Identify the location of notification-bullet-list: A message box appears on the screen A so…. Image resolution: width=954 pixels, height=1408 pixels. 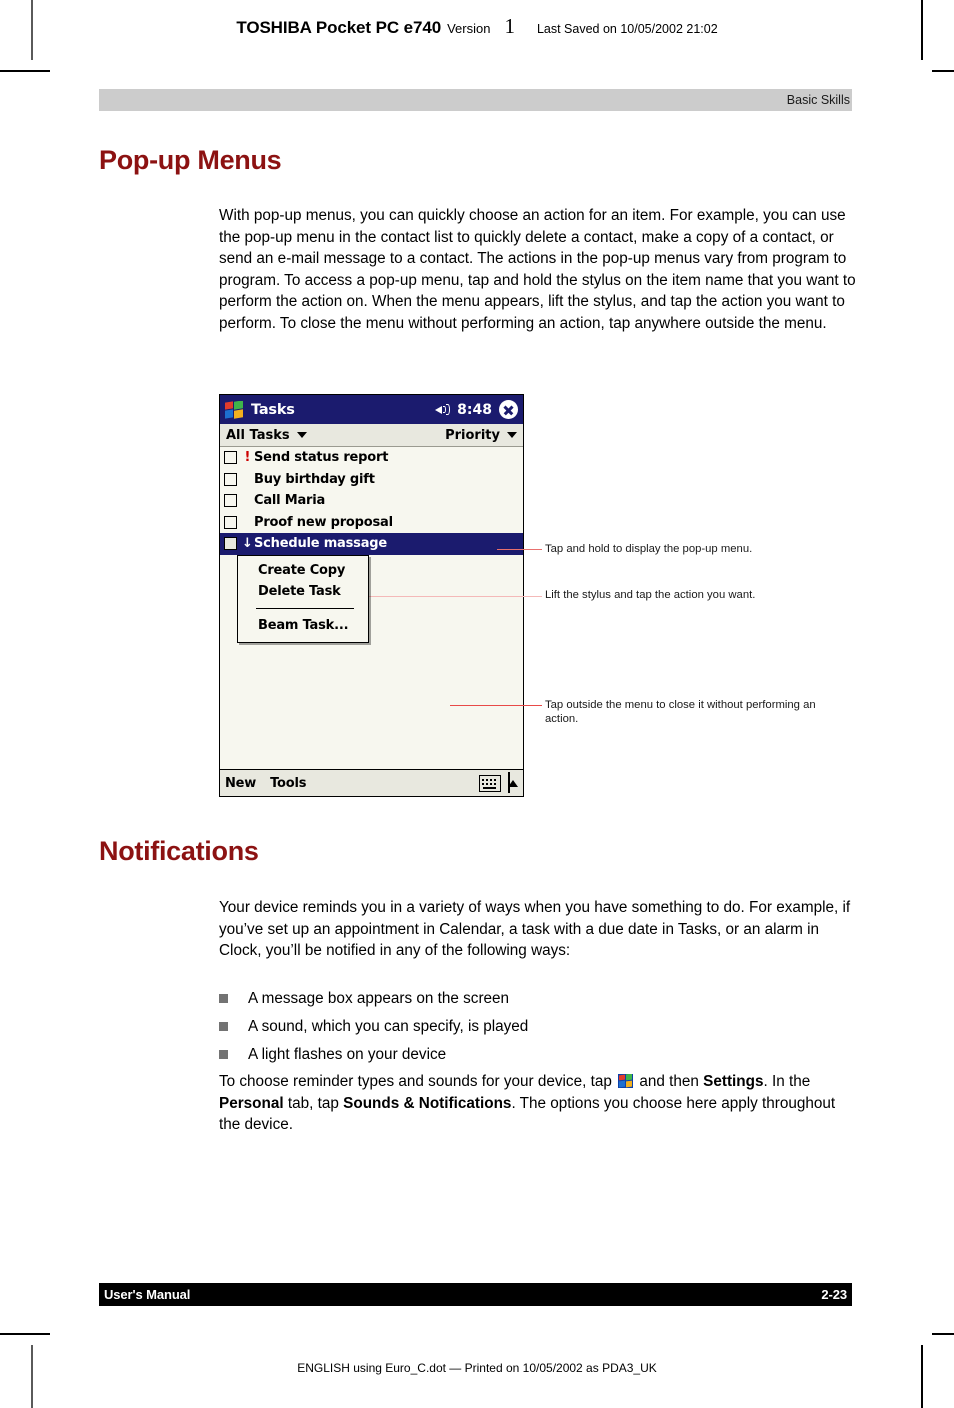
(537, 1030).